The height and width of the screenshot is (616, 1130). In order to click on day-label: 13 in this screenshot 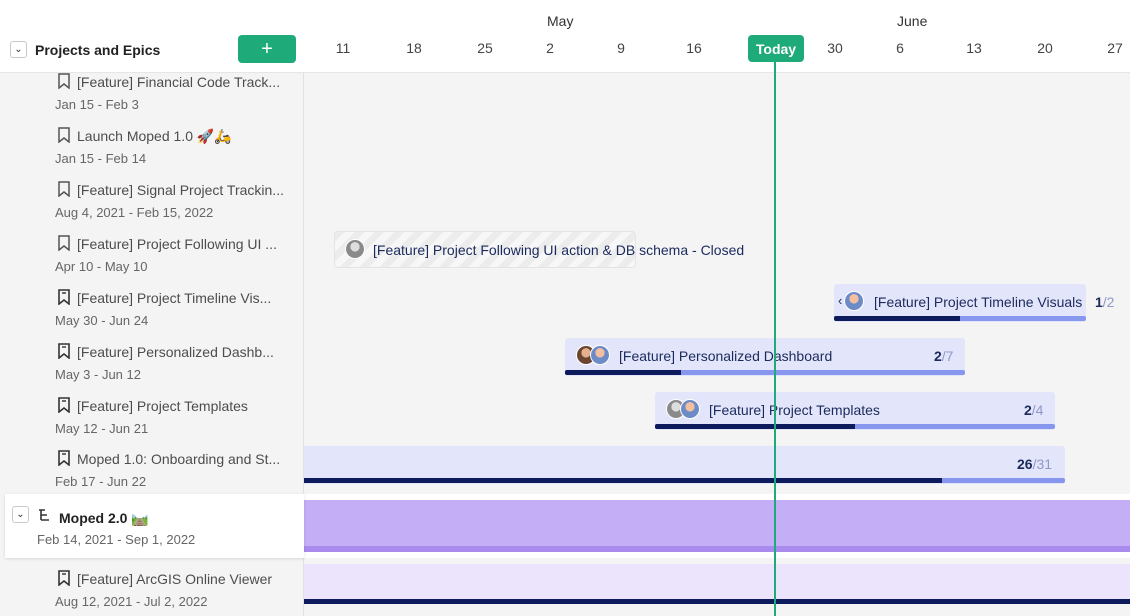, I will do `click(974, 48)`.